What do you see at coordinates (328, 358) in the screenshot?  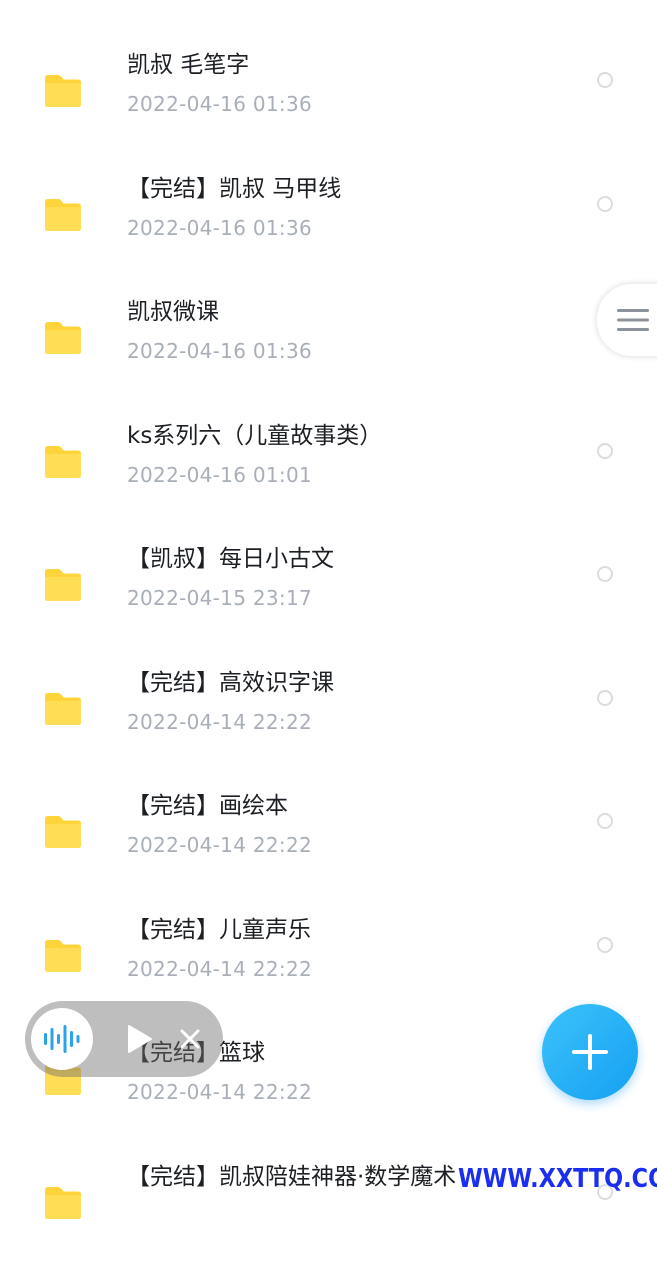 I see `file-row: 凯叔微课 2022-04-16 01:36` at bounding box center [328, 358].